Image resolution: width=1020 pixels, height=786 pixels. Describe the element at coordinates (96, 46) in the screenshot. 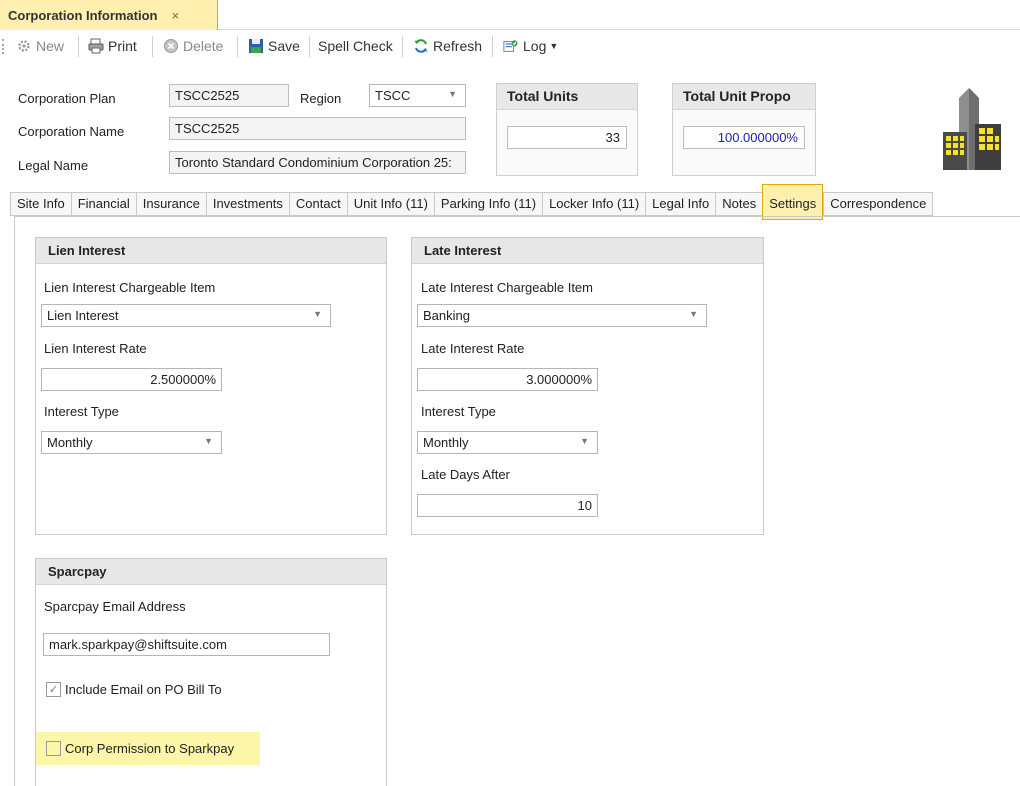

I see `printer-icon` at that location.